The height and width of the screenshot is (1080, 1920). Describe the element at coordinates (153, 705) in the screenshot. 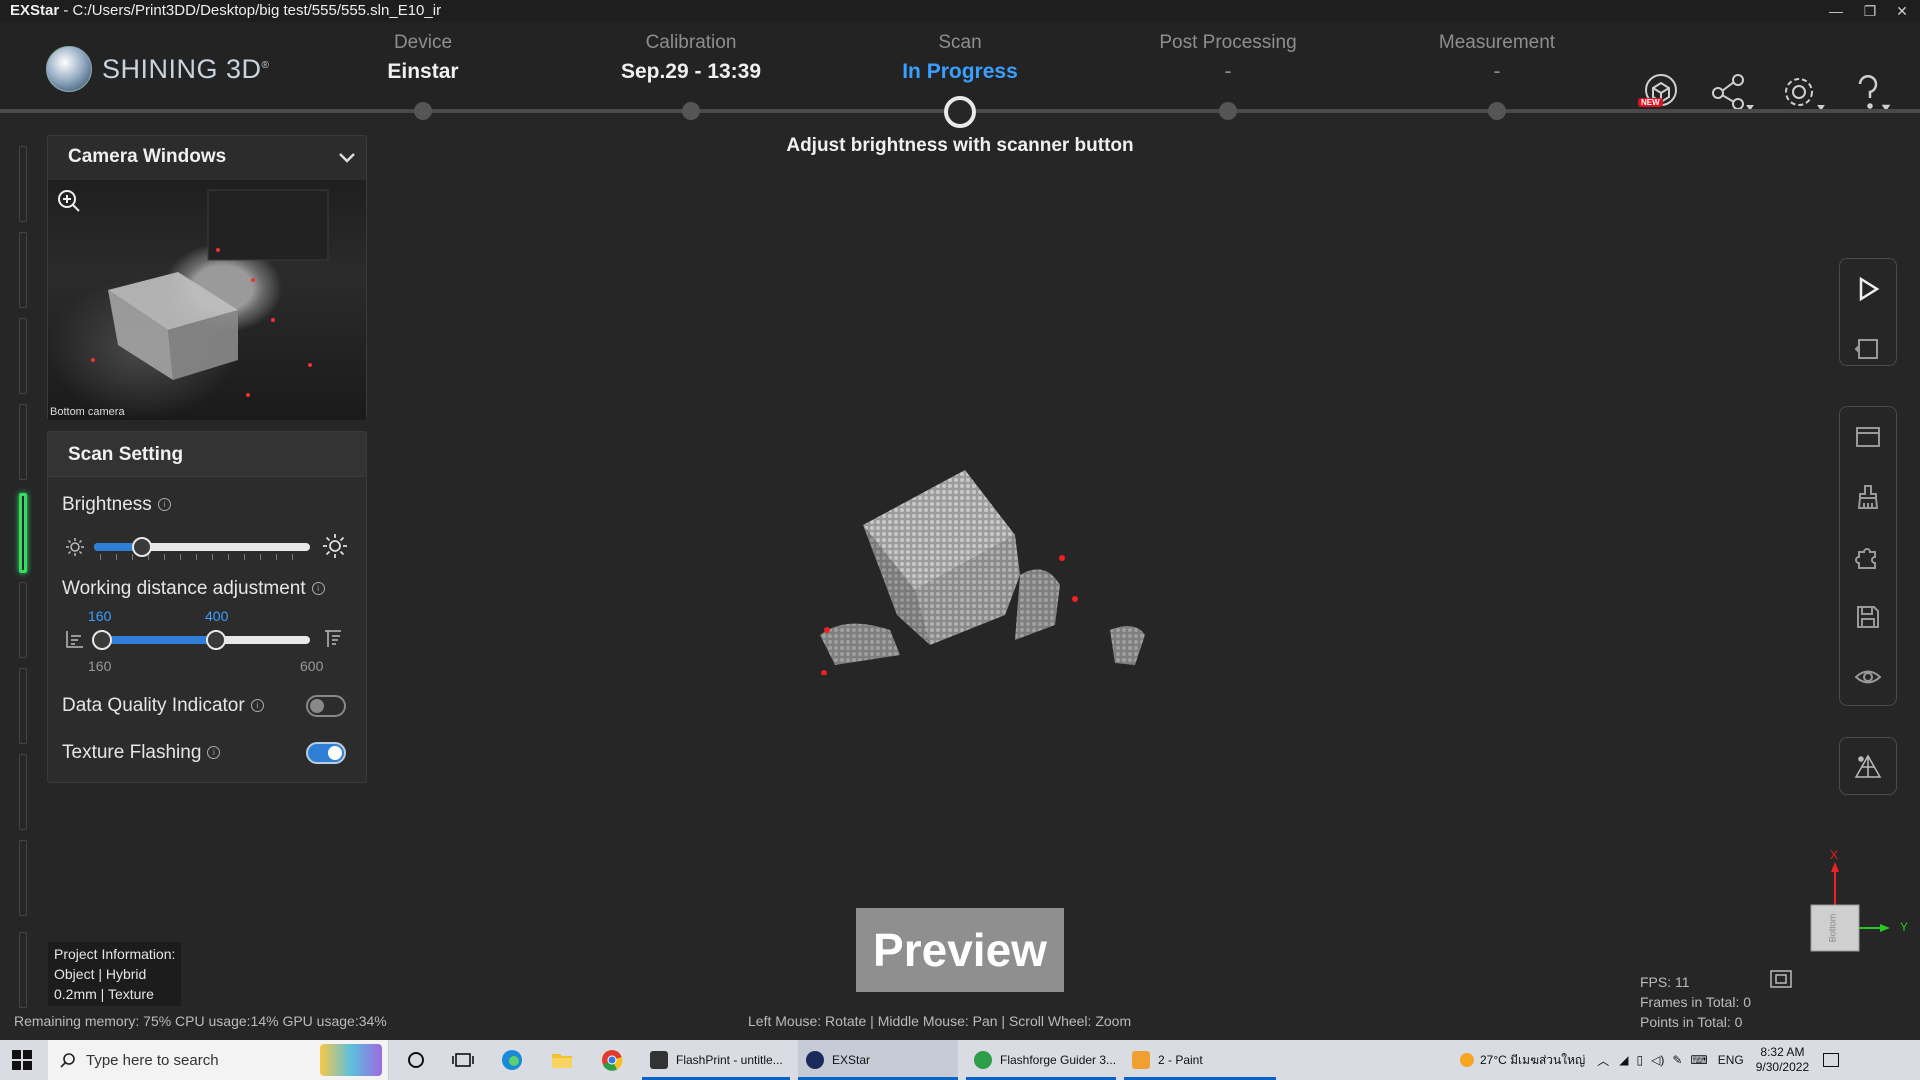

I see `data-quality-label: Data Quality Indicator` at that location.